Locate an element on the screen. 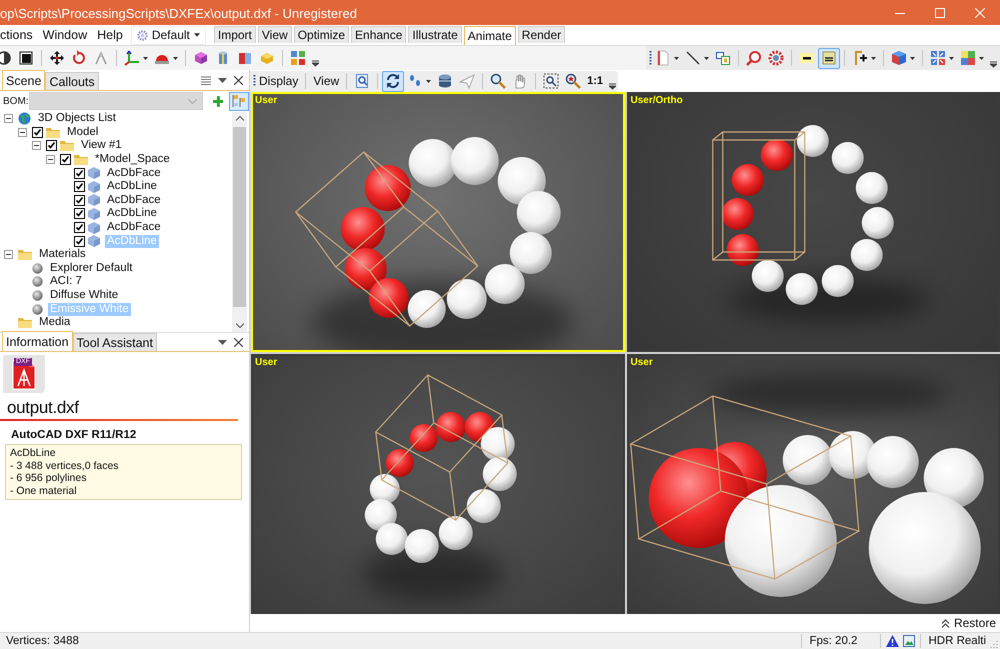  tree-item: Model is located at coordinates (82, 132).